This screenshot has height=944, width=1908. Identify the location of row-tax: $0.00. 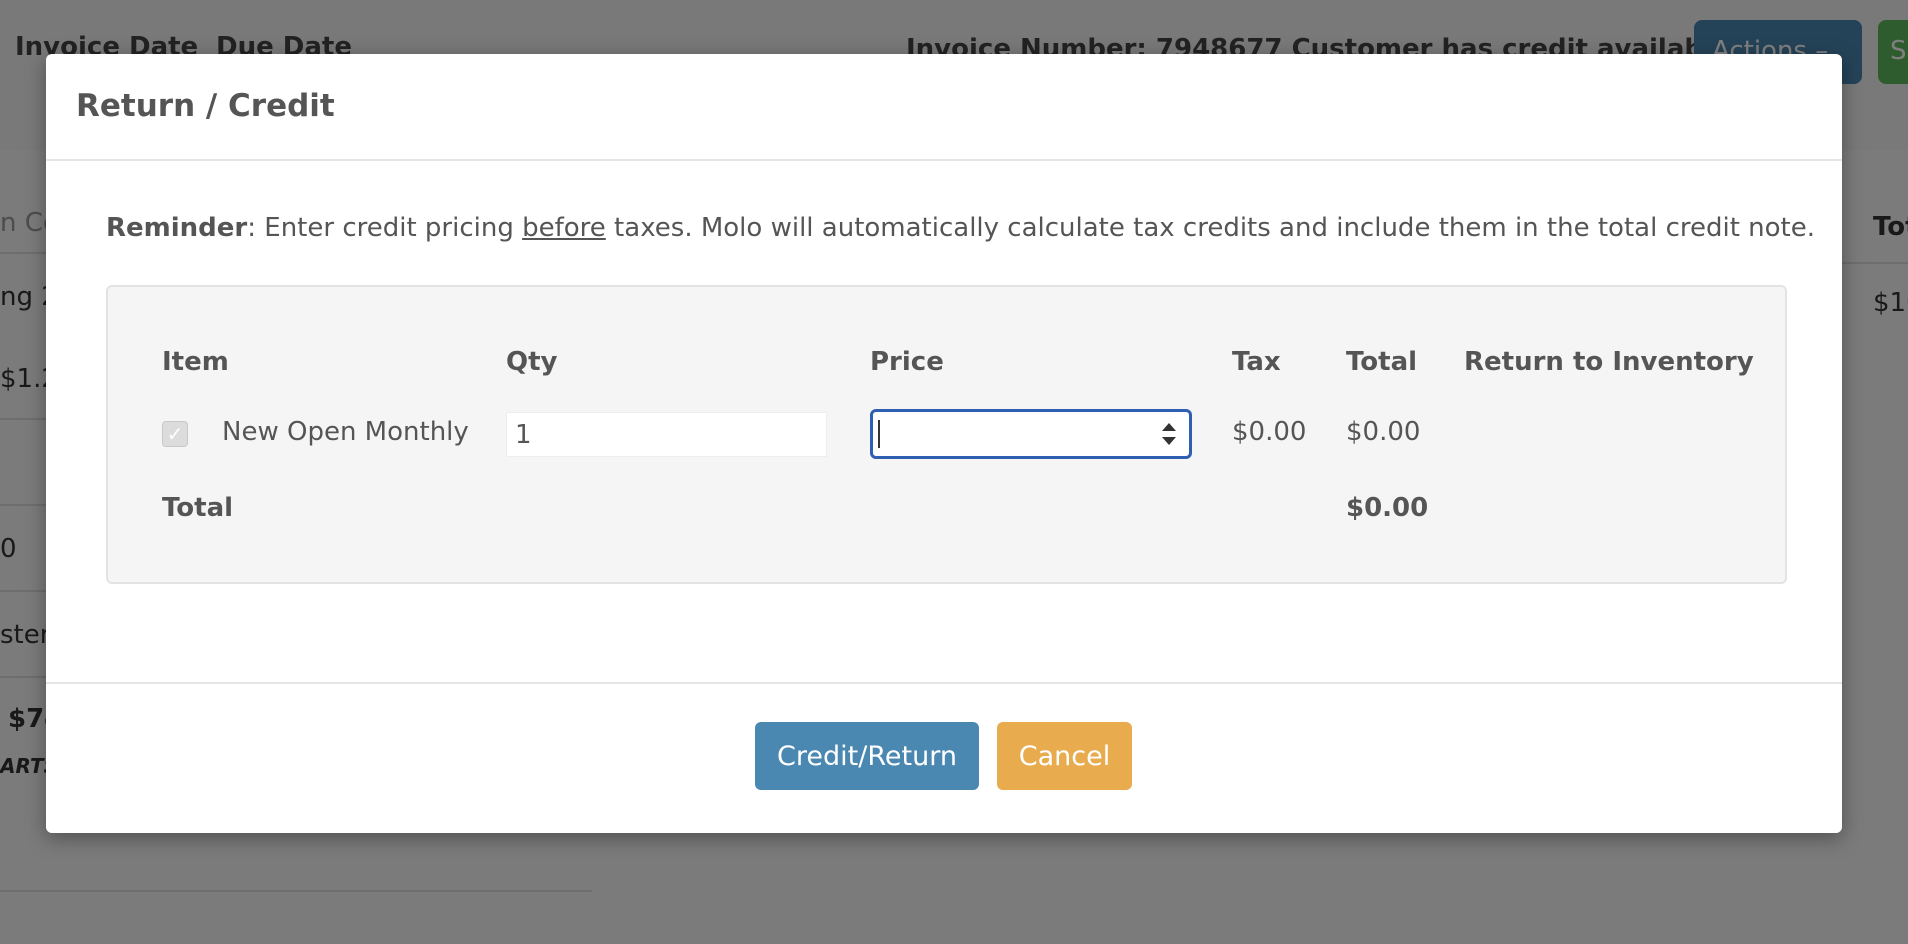
(1269, 432).